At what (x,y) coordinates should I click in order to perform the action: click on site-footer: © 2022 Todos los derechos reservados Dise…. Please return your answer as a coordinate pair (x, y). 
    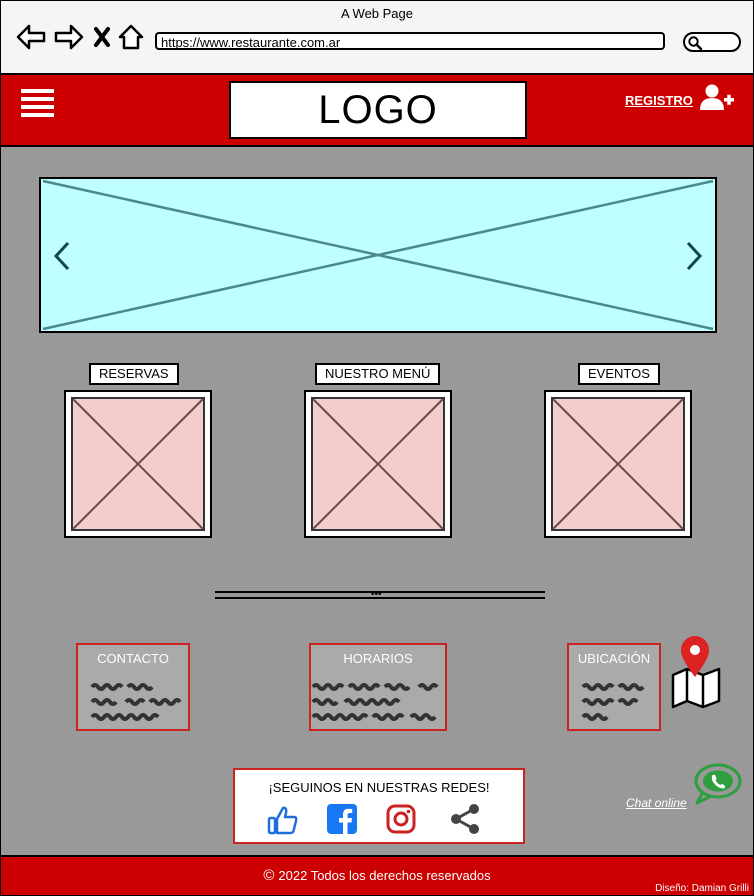
    Looking at the image, I should click on (377, 875).